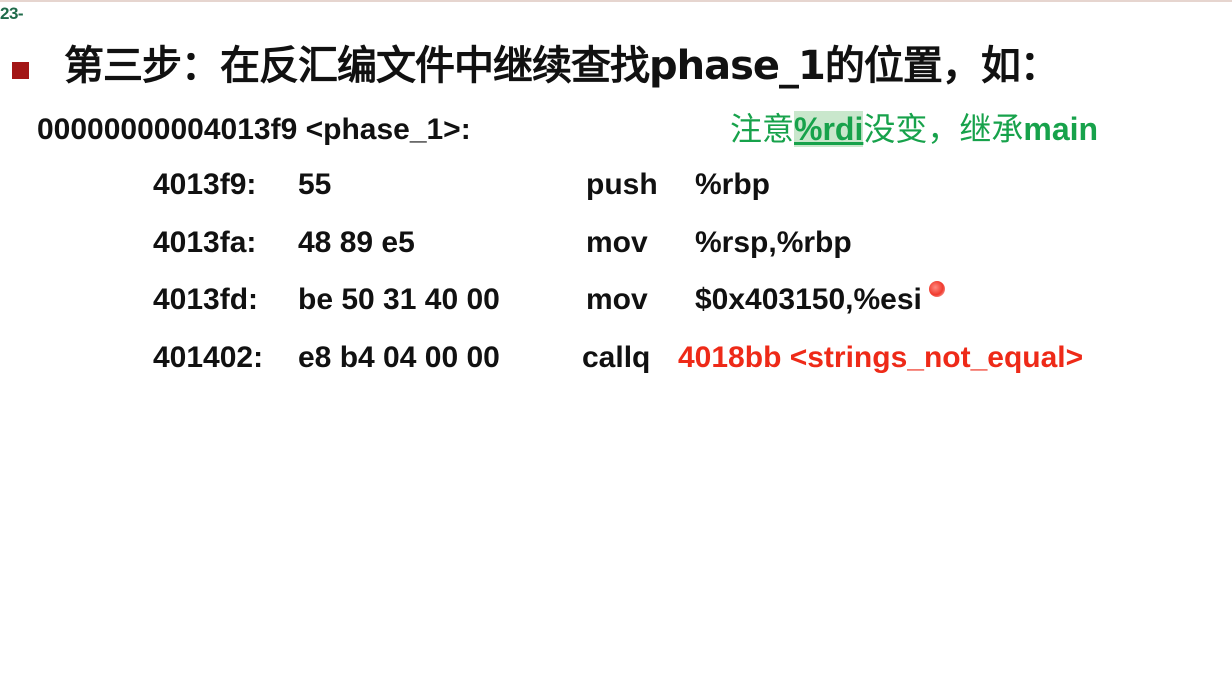  What do you see at coordinates (254, 129) in the screenshot?
I see `function-label: 00000000004013f9 <phase_1>:` at bounding box center [254, 129].